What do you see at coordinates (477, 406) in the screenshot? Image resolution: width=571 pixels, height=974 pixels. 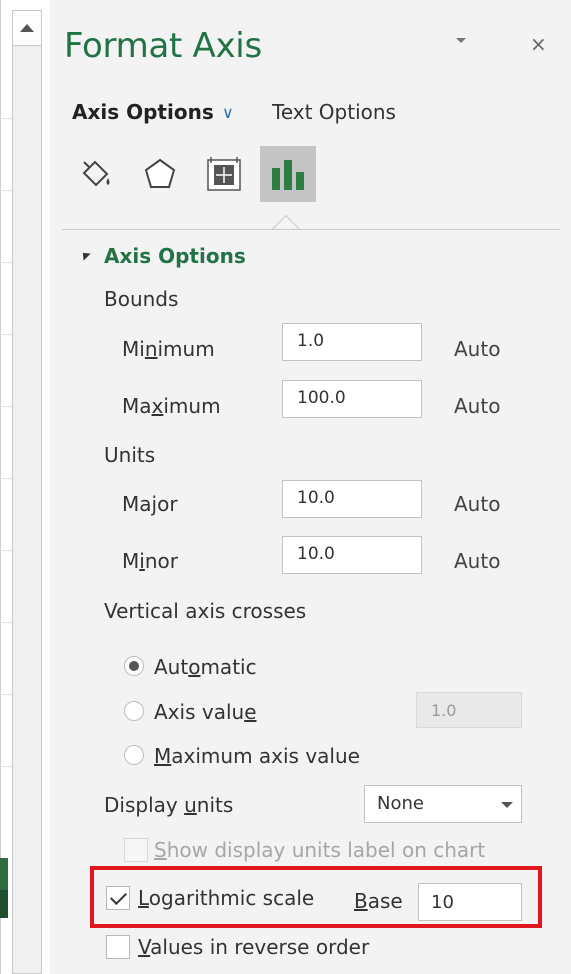 I see `maximum-auto-button: Auto` at bounding box center [477, 406].